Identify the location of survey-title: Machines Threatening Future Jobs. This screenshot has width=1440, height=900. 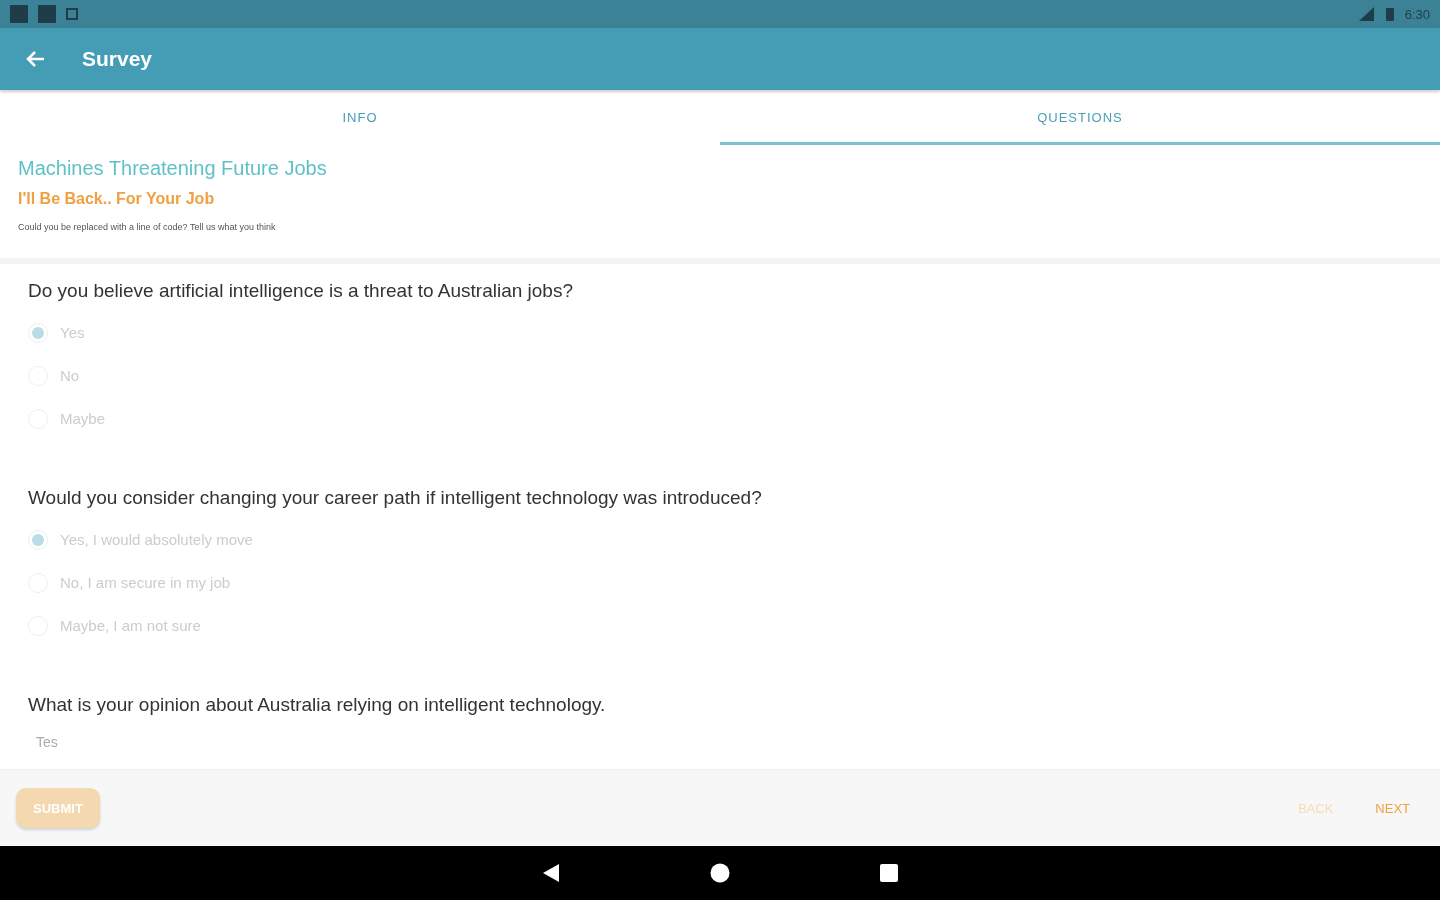
(173, 168).